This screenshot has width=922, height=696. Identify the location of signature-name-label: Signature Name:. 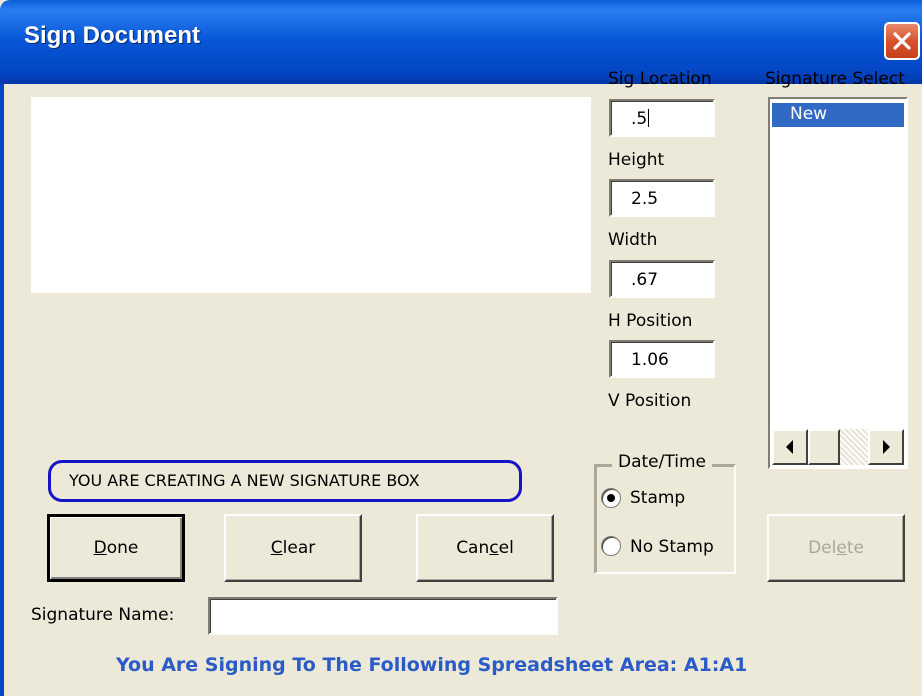
(103, 615).